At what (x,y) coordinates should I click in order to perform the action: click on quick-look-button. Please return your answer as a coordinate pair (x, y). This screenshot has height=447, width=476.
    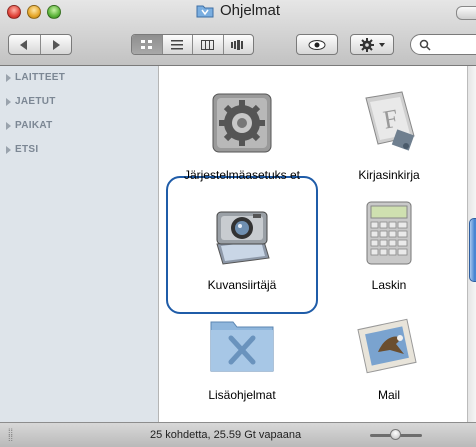
    Looking at the image, I should click on (317, 44).